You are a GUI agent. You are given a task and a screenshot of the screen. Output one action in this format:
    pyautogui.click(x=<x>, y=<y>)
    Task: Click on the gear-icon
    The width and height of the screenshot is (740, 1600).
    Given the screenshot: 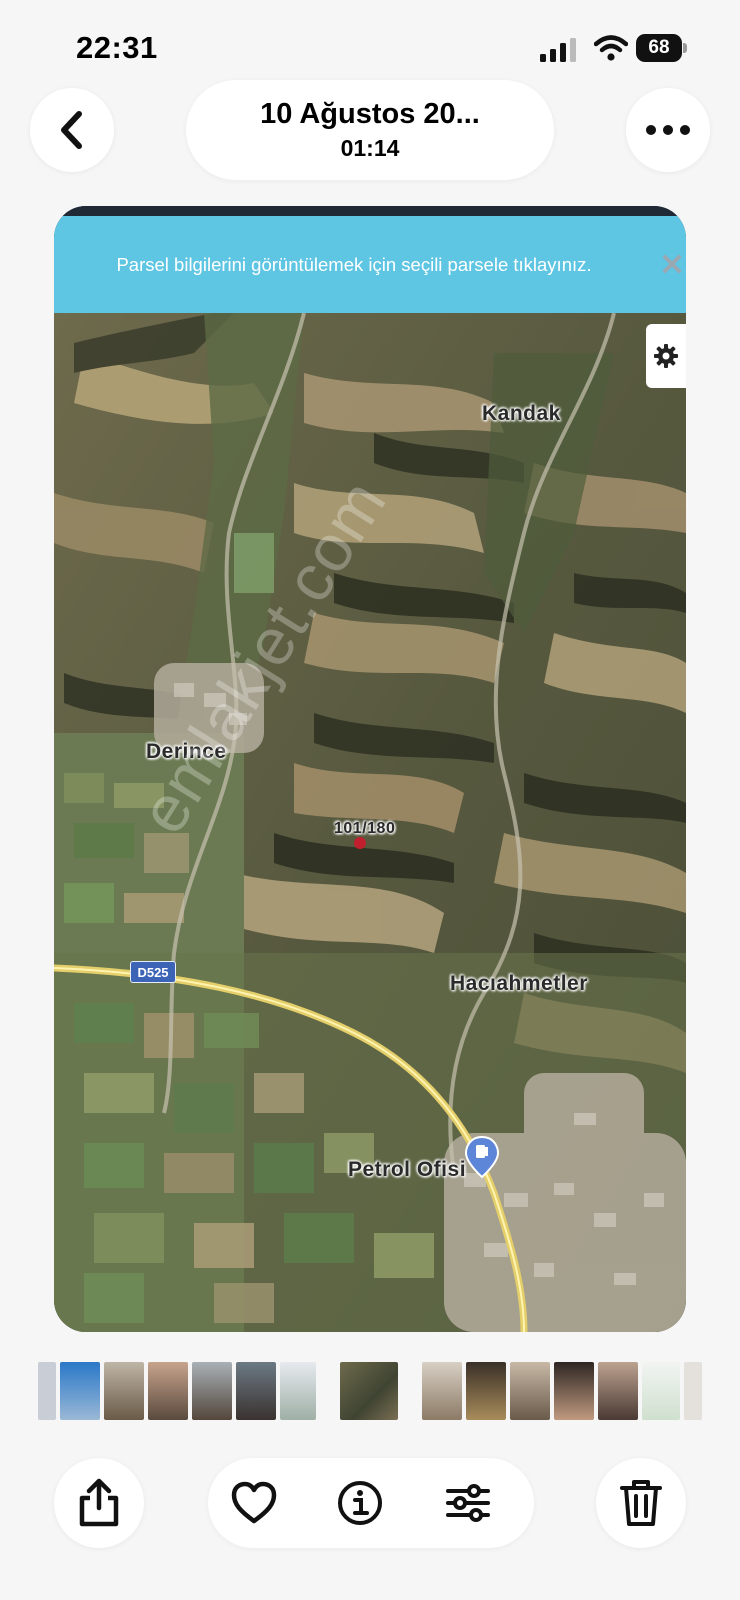 What is the action you would take?
    pyautogui.click(x=666, y=356)
    